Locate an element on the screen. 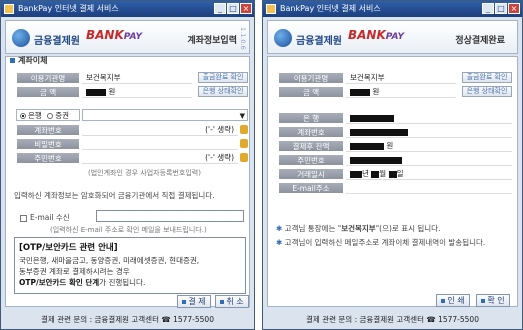  password-input is located at coordinates (160, 144).